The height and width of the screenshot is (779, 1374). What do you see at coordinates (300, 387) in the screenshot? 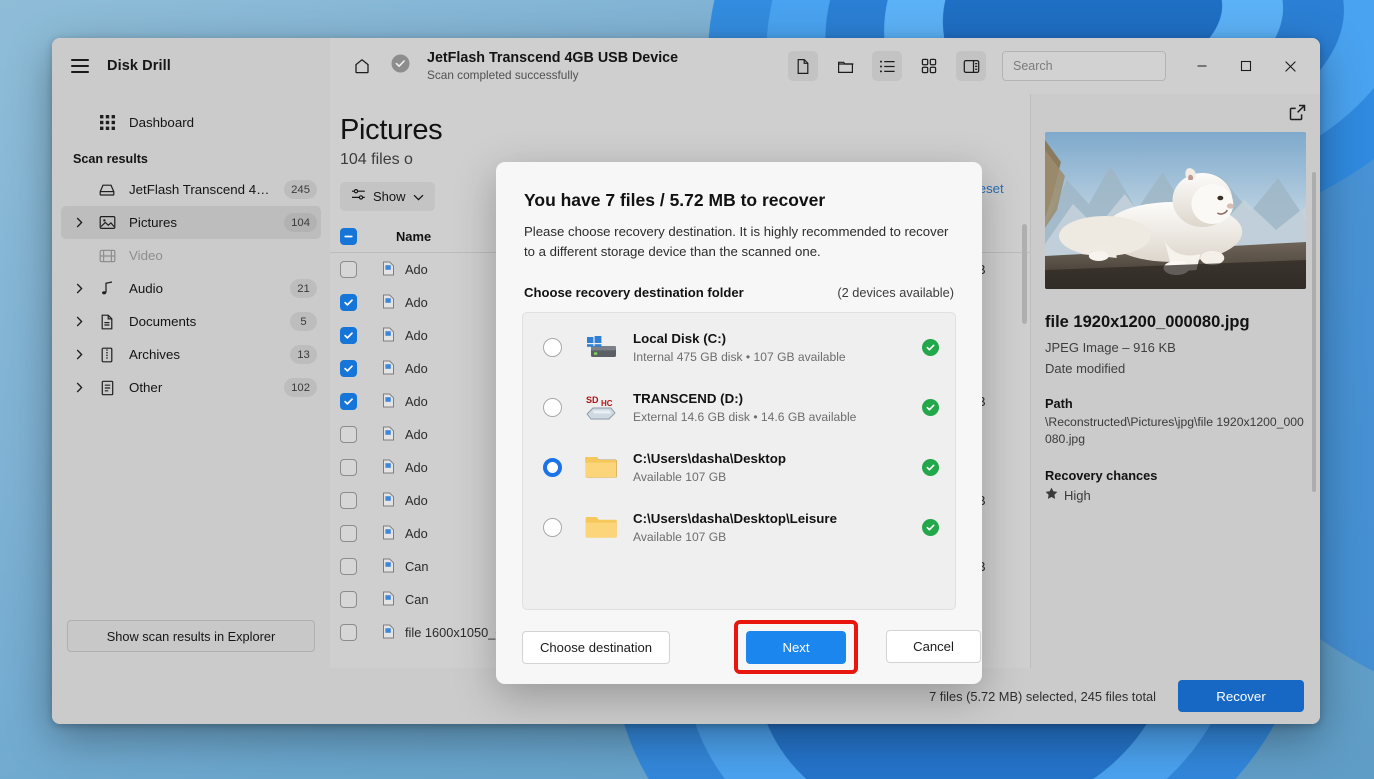
I see `sidebar-item-count: 102` at bounding box center [300, 387].